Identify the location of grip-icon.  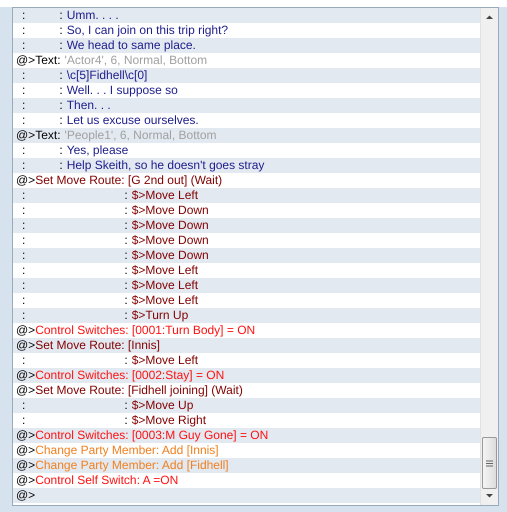
(489, 463).